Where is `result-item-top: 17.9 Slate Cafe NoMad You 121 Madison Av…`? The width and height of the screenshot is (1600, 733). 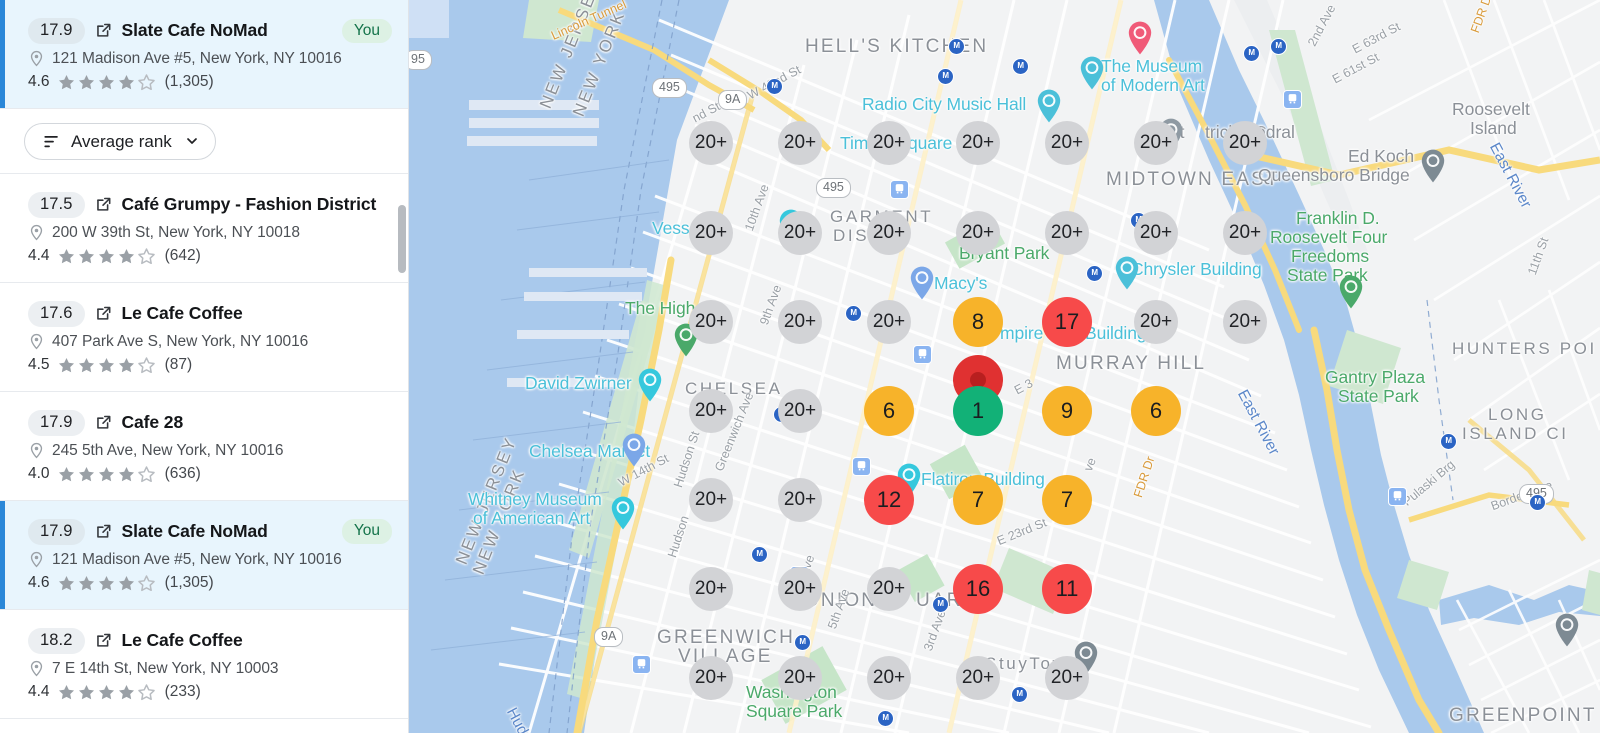
result-item-top: 17.9 Slate Cafe NoMad You 121 Madison Av… is located at coordinates (204, 54).